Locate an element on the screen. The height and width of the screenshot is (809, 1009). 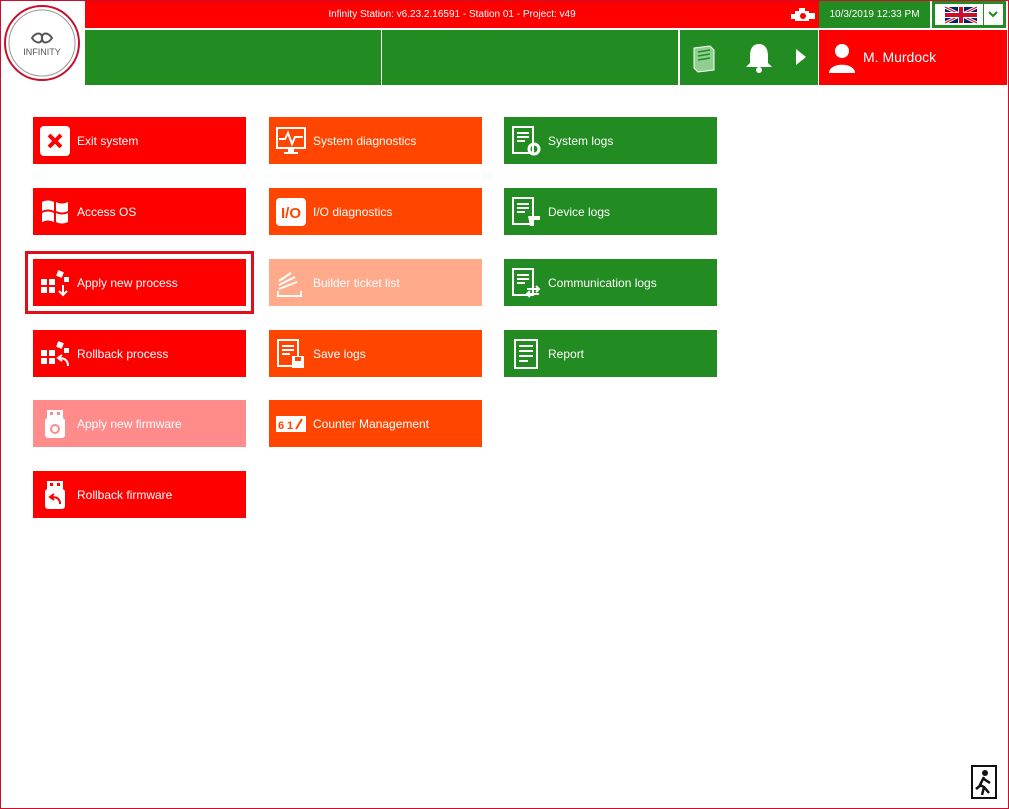
ticket-stack-icon is located at coordinates (291, 283).